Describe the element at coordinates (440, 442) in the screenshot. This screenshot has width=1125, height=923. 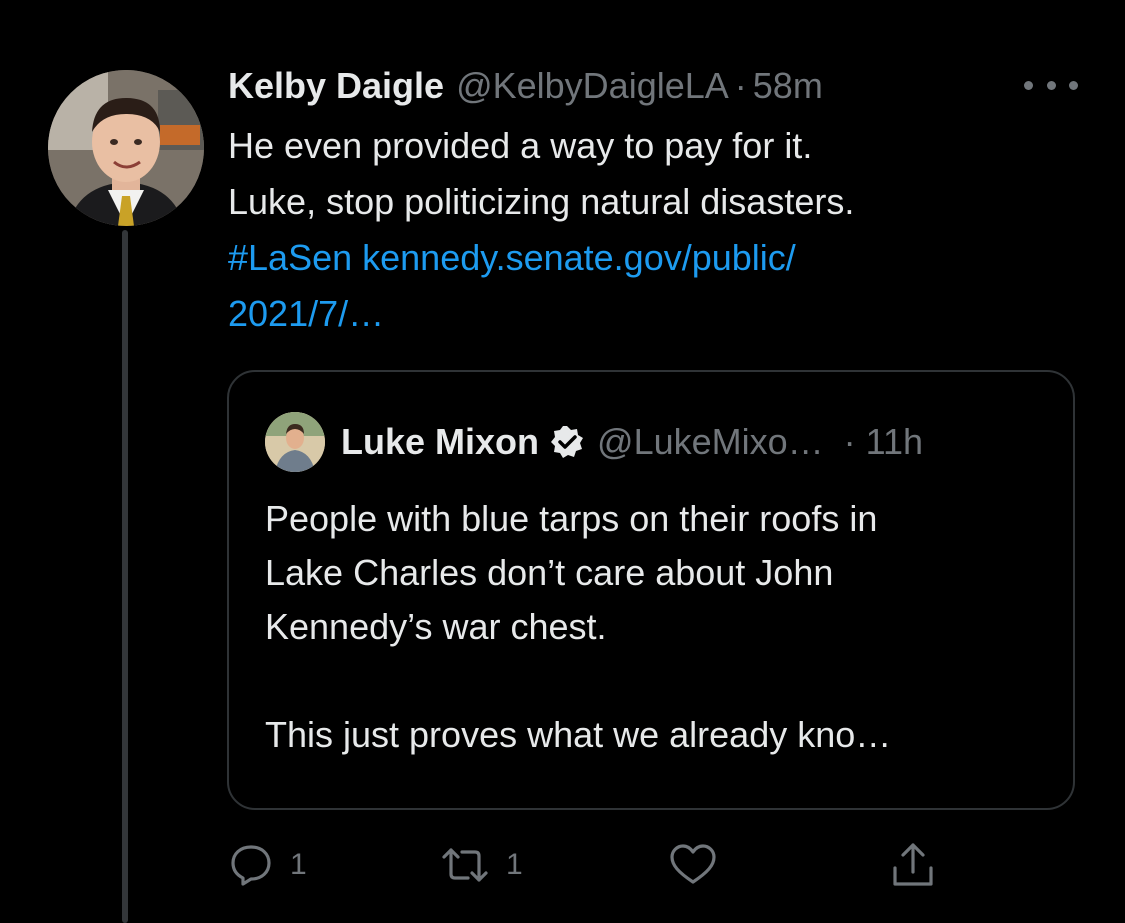
I see `quoted-author-name: Luke Mixon` at that location.